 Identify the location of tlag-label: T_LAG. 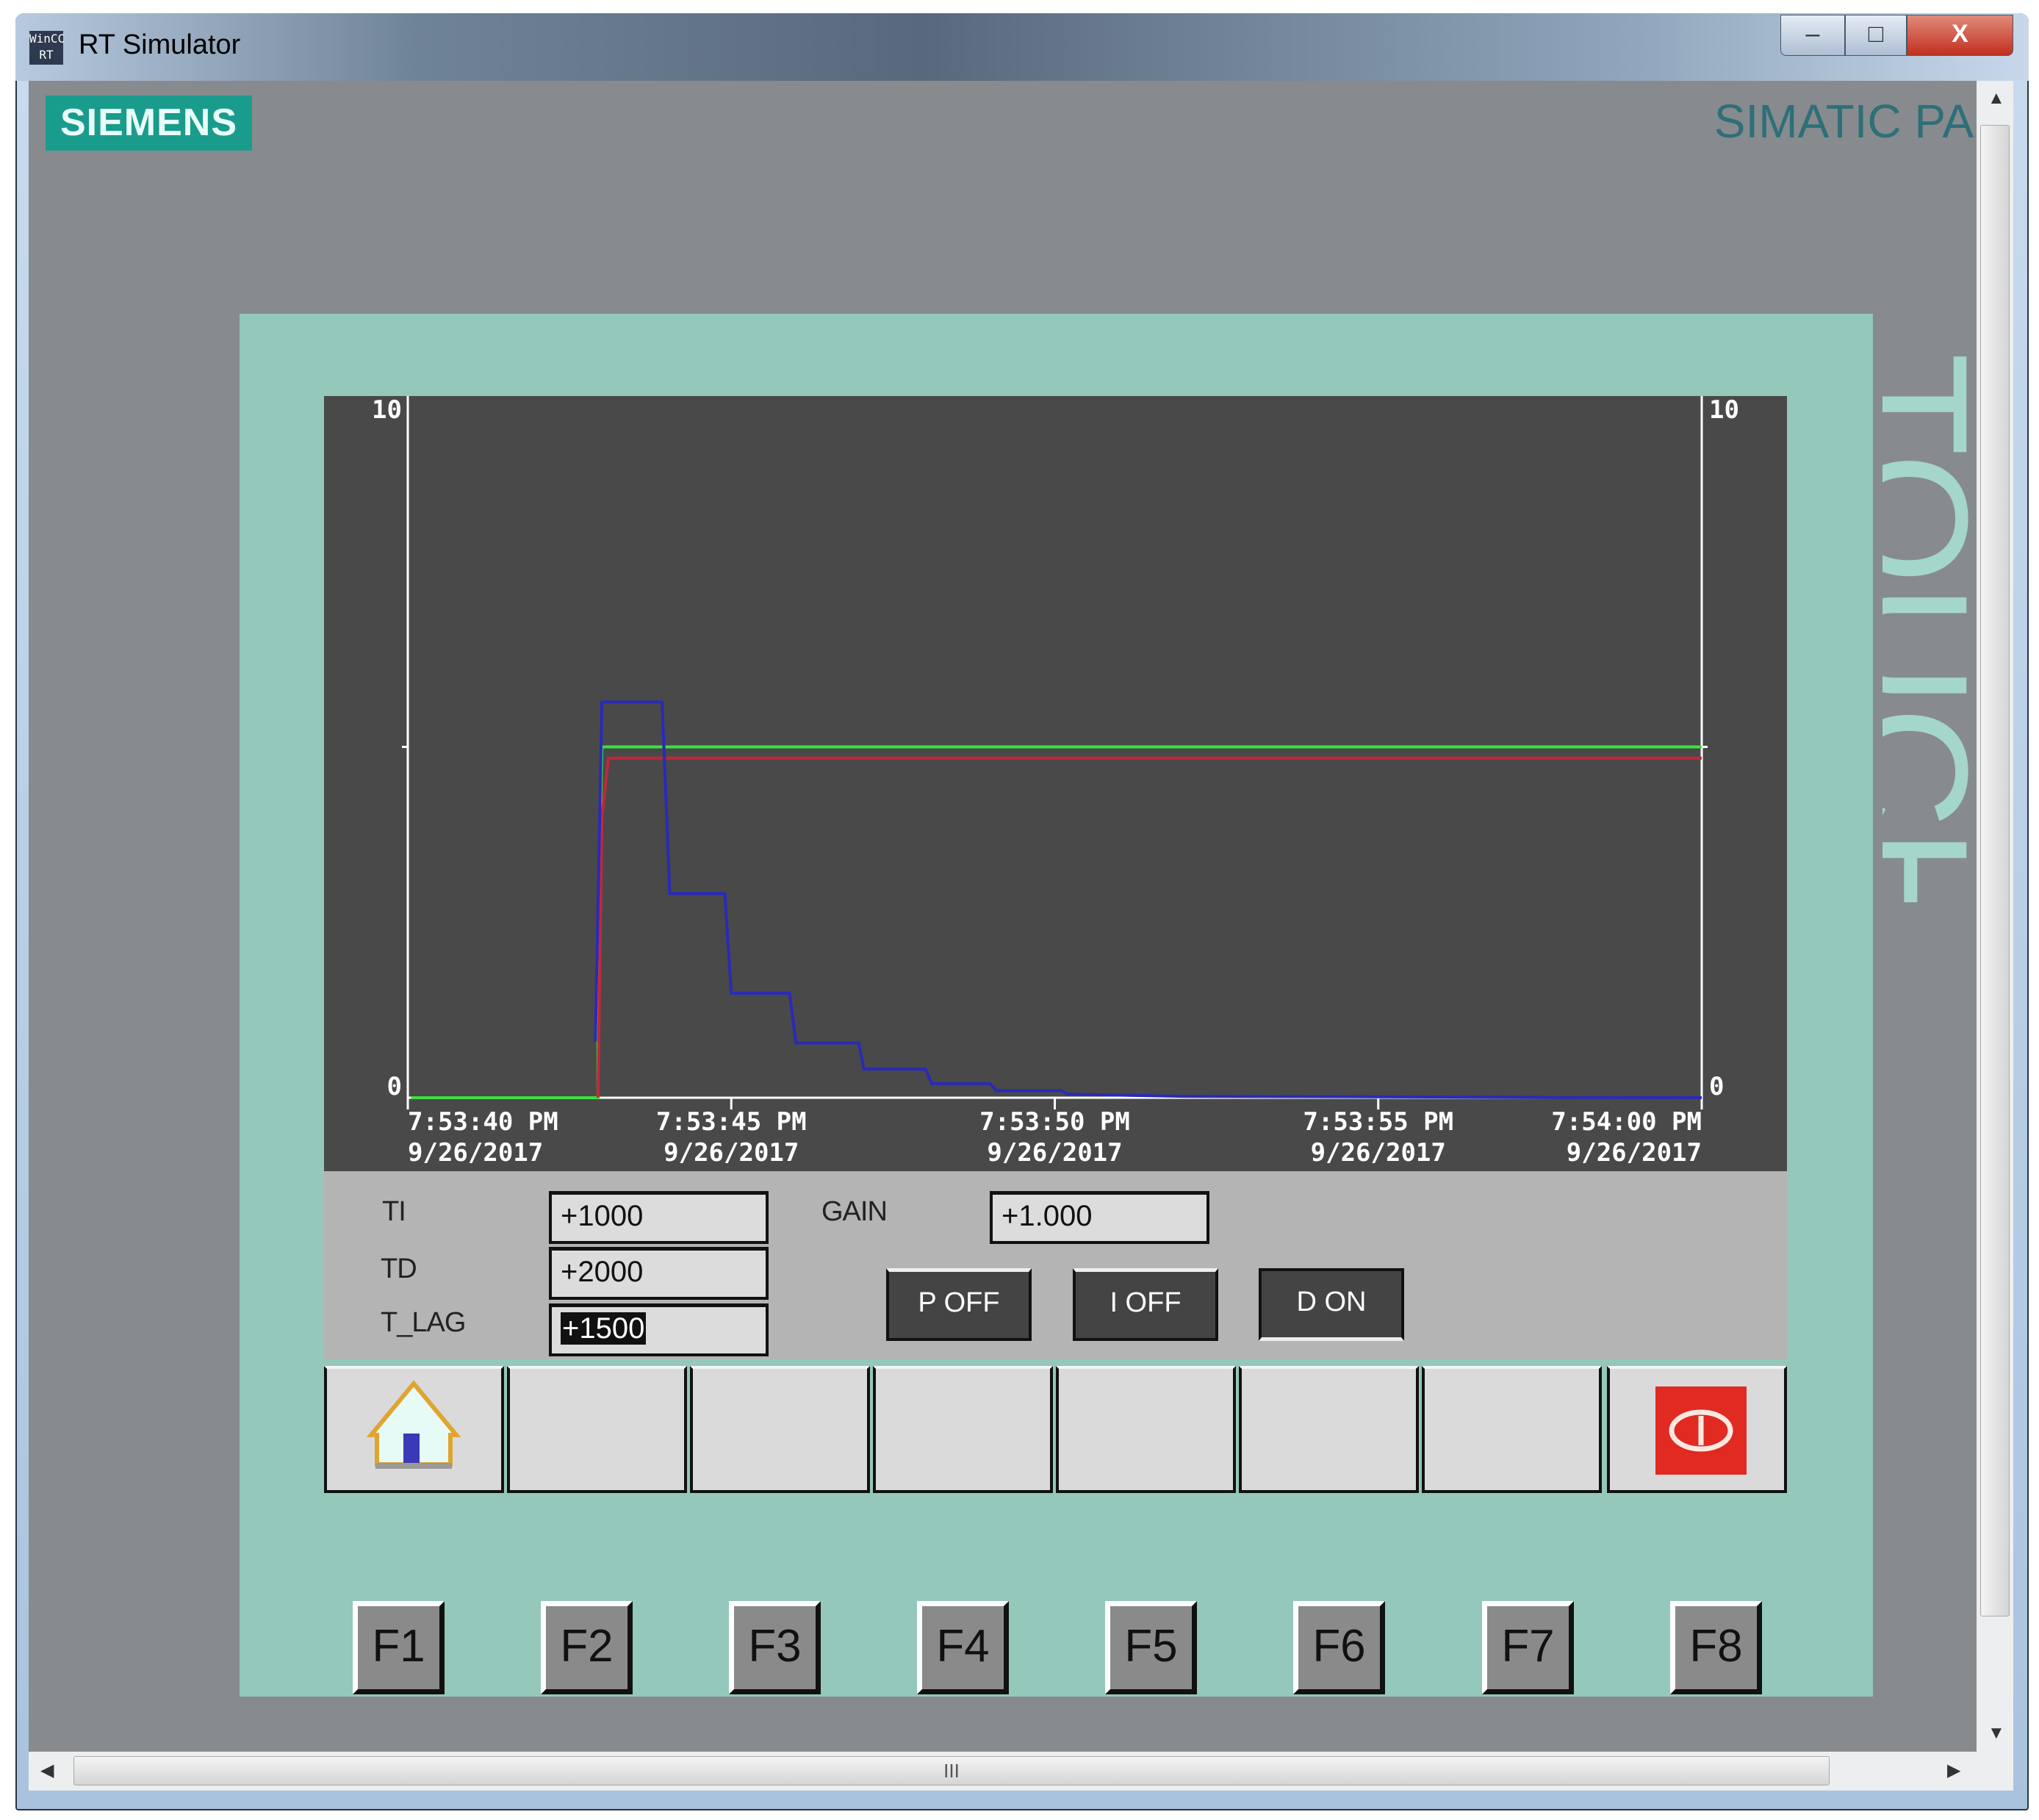
(423, 1322).